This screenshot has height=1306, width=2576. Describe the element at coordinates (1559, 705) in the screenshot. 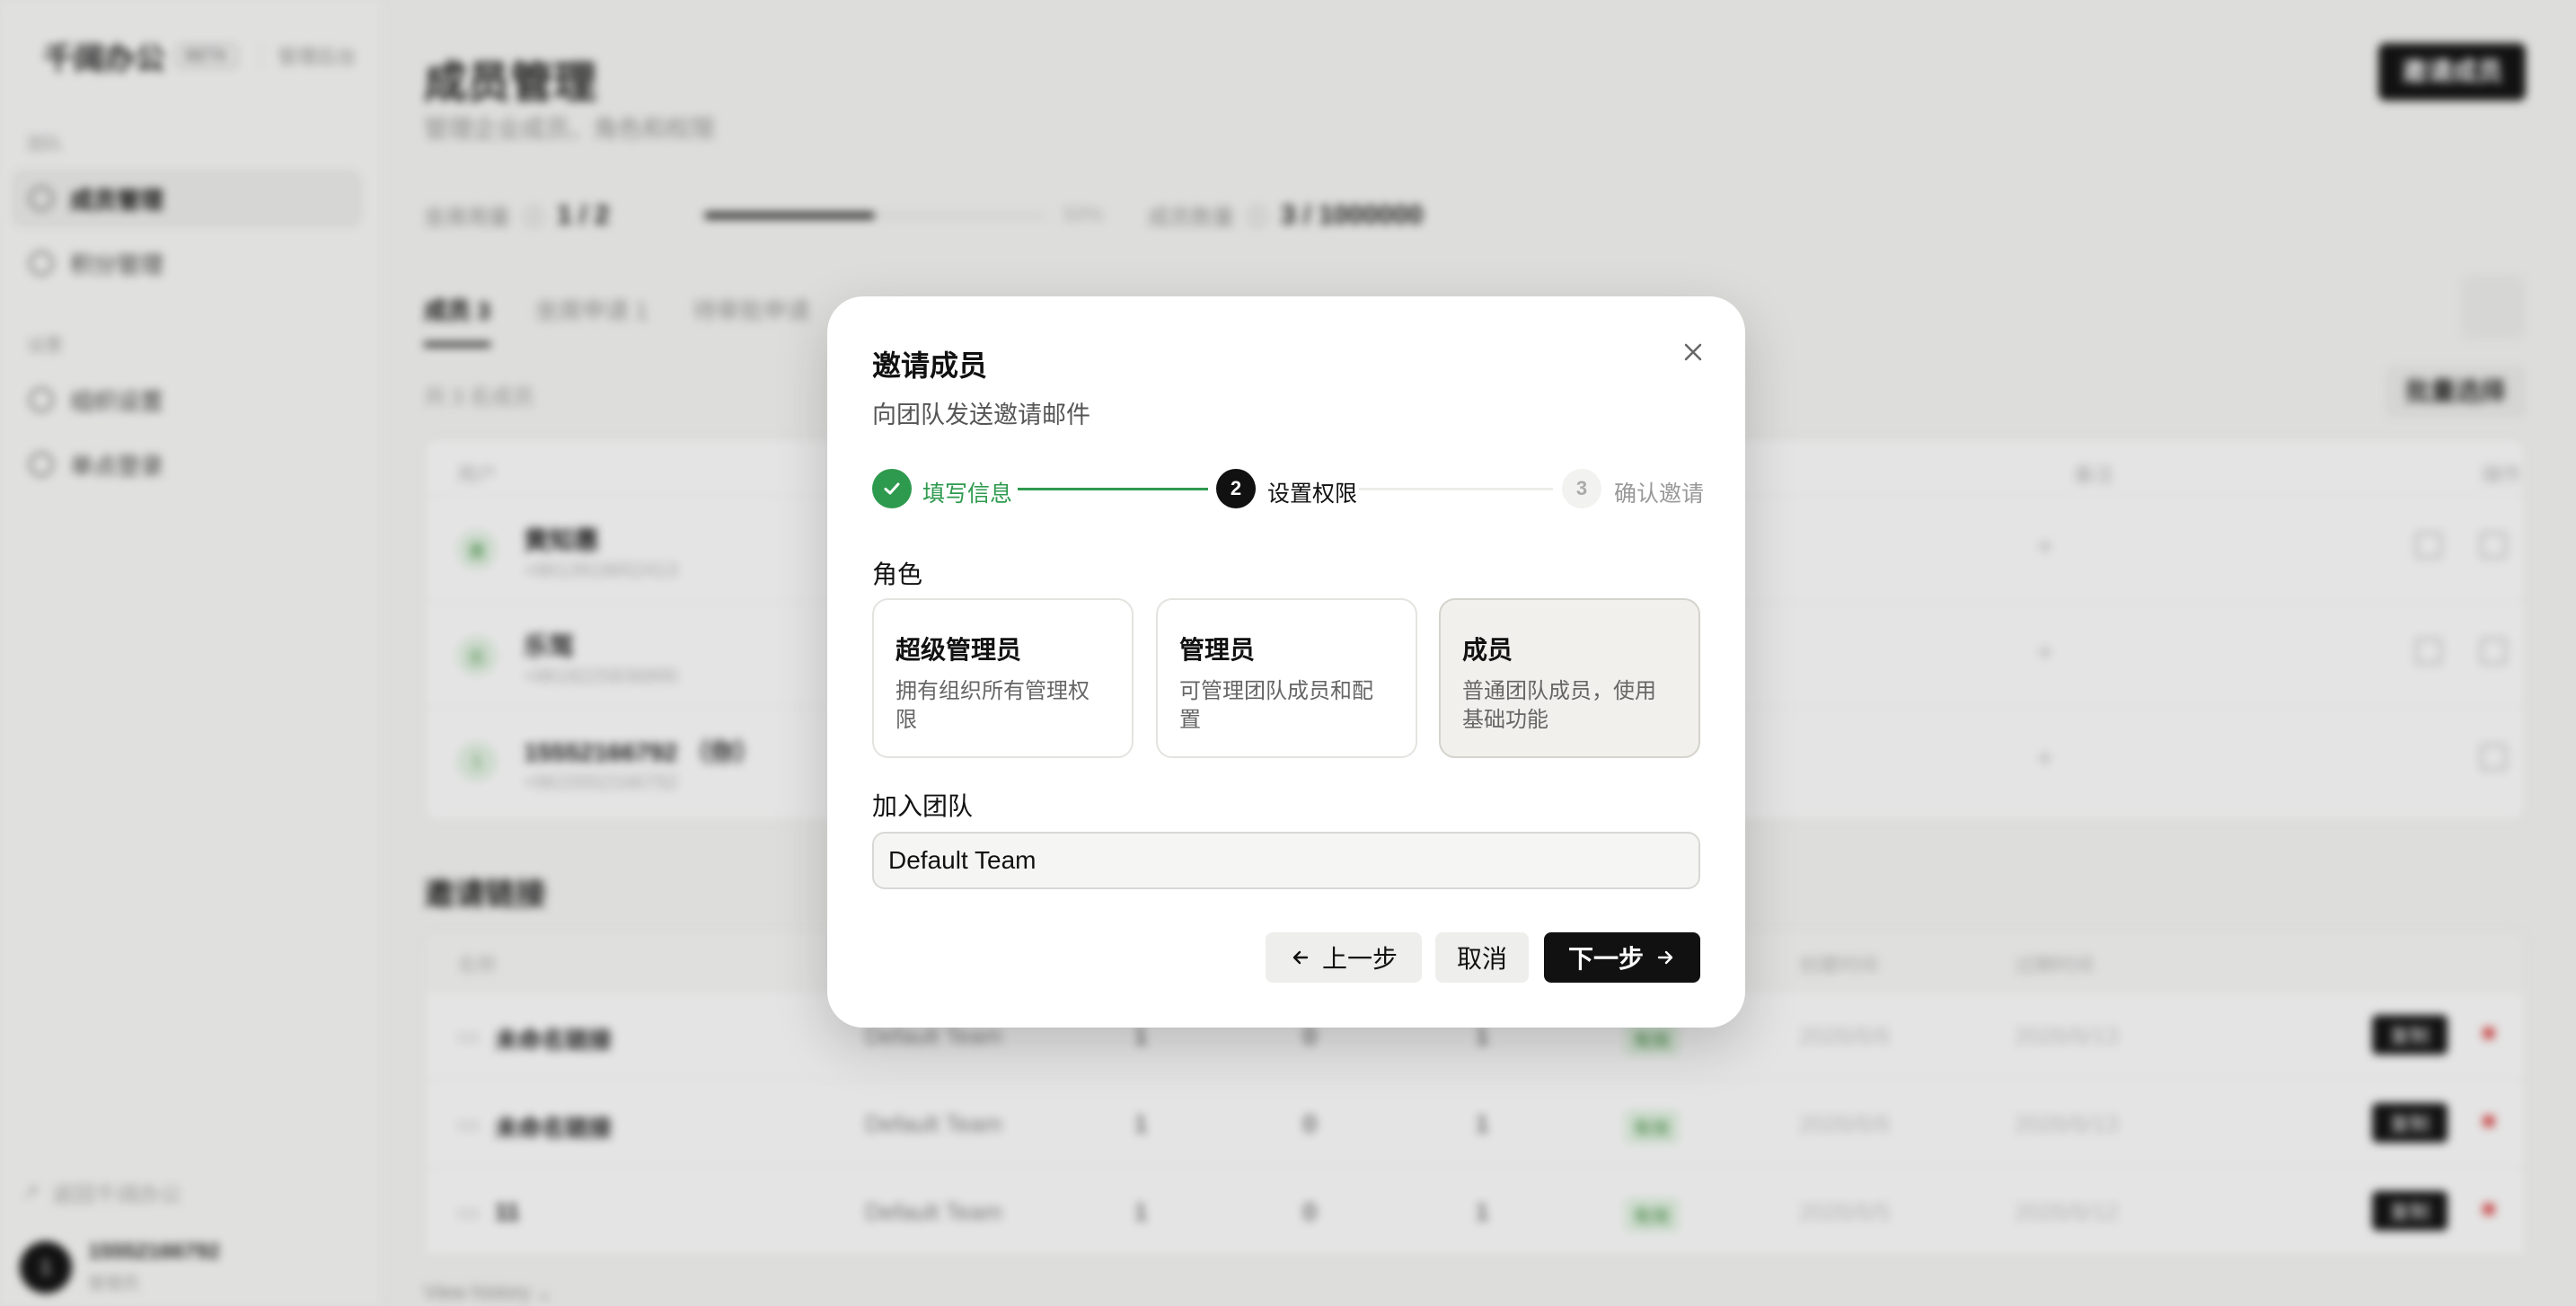

I see `role-description: 普通团队成员，使用基础功能` at that location.